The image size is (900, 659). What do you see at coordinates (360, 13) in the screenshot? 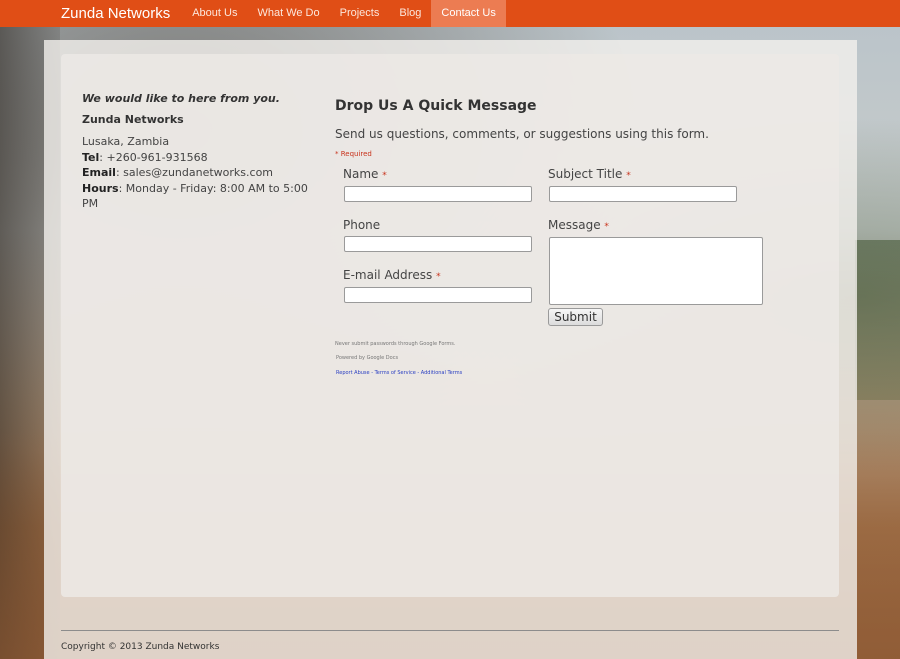
I see `nav-item-projects: Projects` at bounding box center [360, 13].